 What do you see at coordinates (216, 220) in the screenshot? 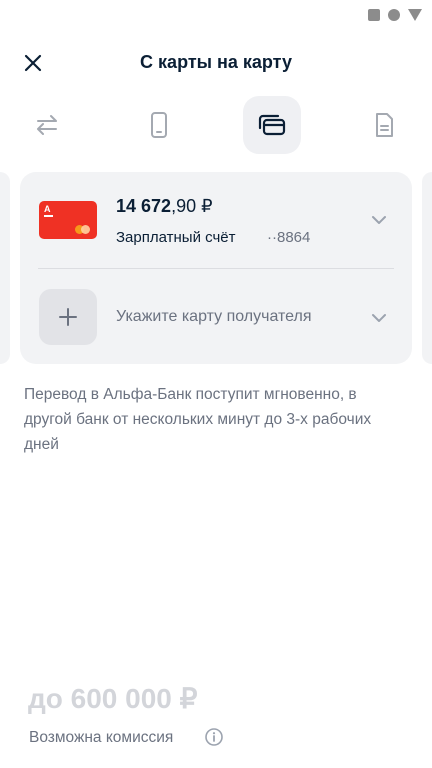
I see `source-account-selector: А 14 672,90 ₽ Зарплатный счёт ··8864` at bounding box center [216, 220].